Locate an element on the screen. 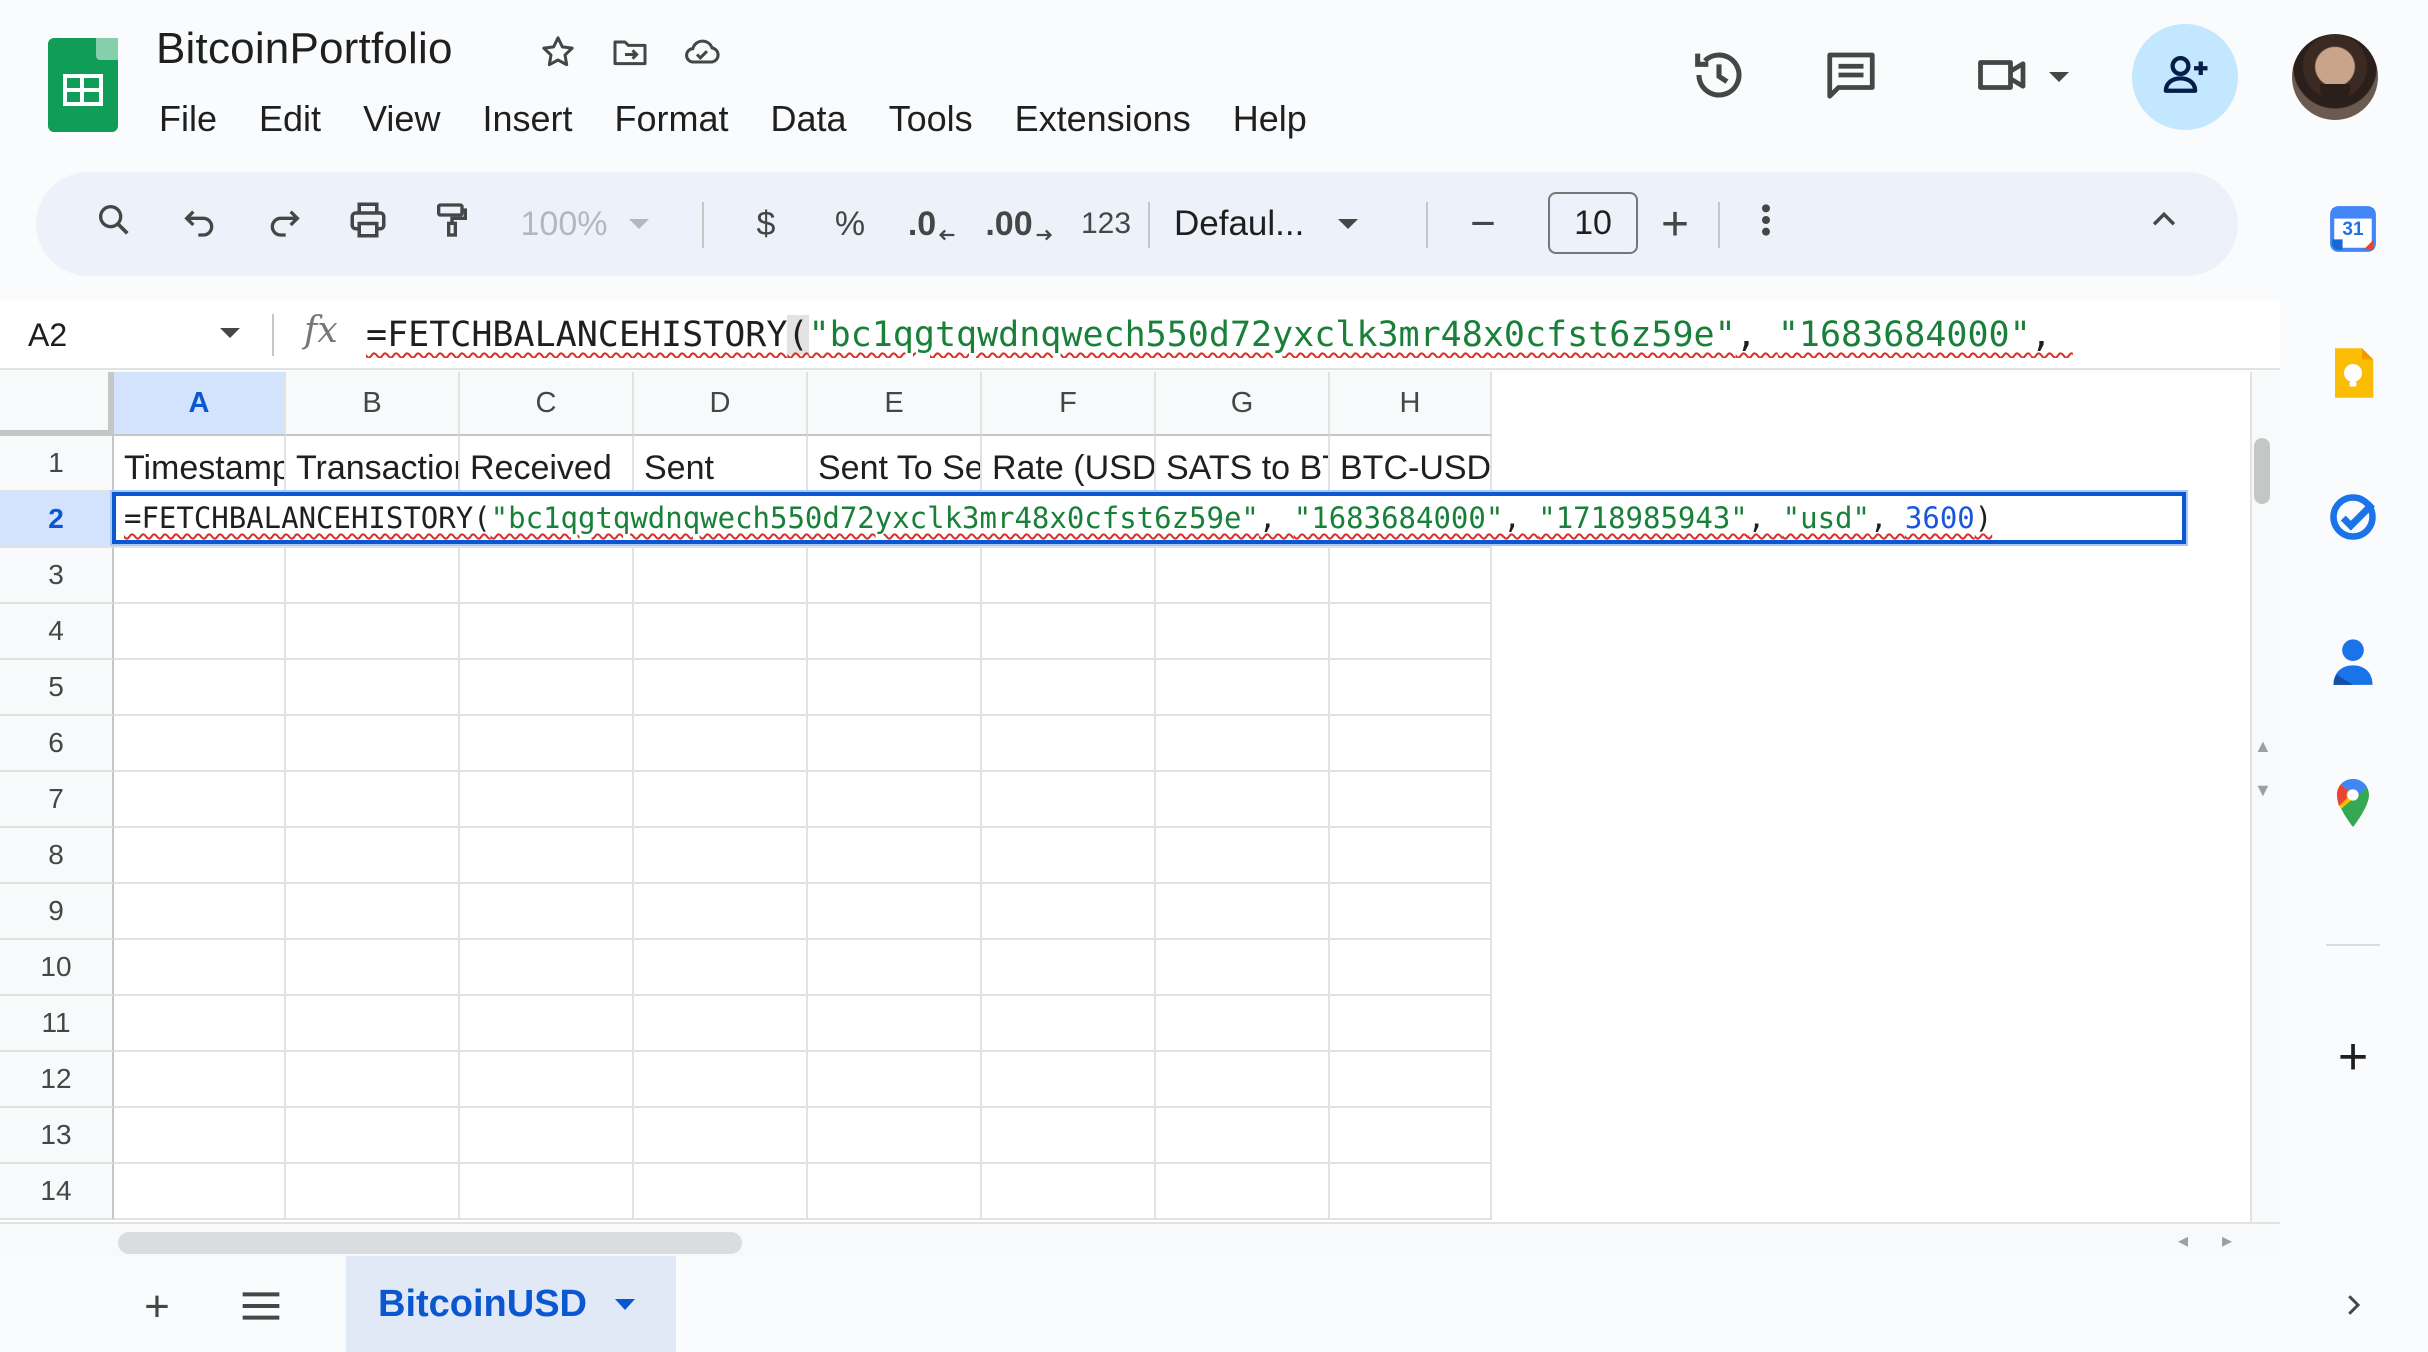  column-header-b: B is located at coordinates (373, 404).